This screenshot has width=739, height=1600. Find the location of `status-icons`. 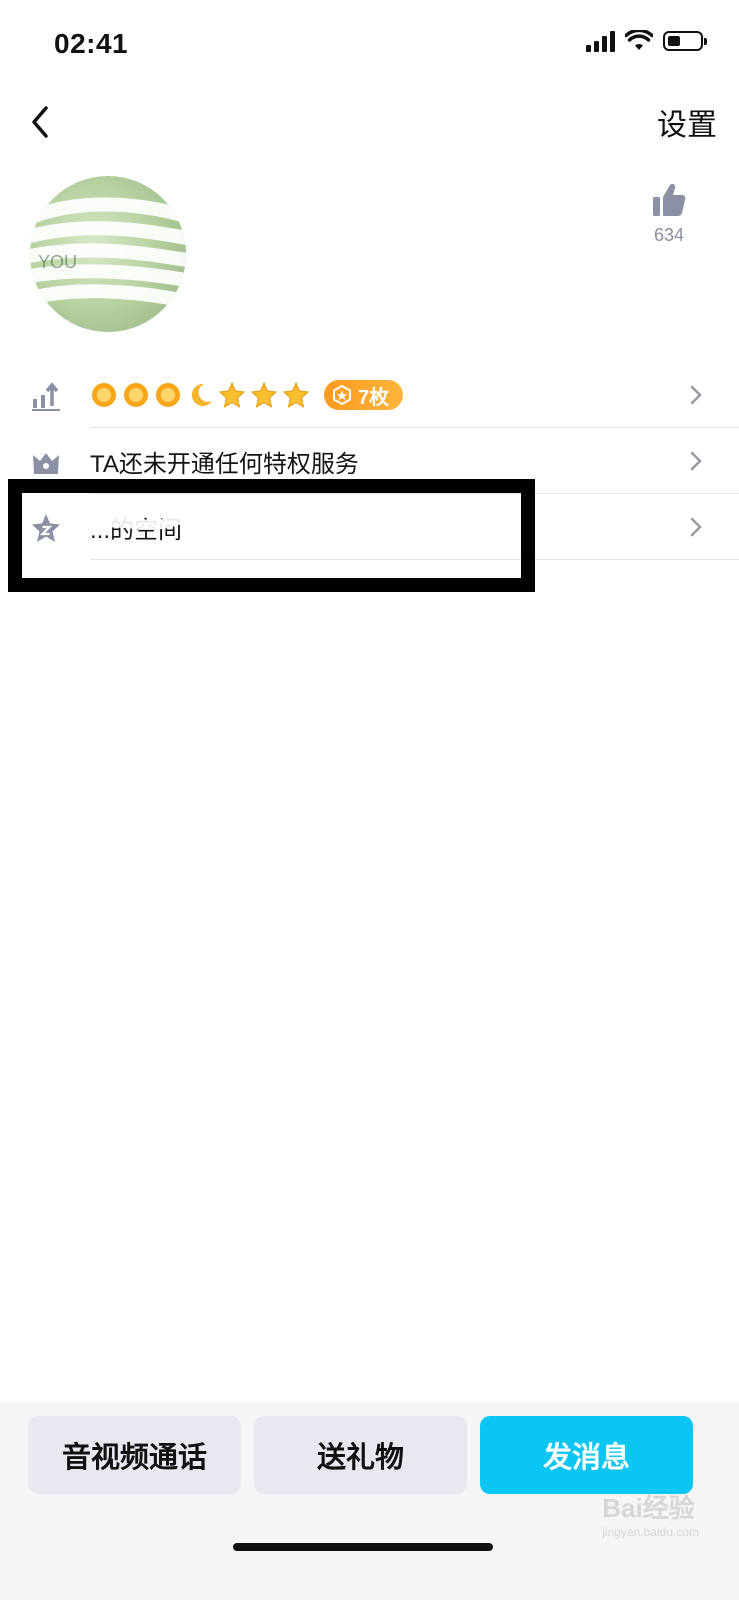

status-icons is located at coordinates (646, 41).